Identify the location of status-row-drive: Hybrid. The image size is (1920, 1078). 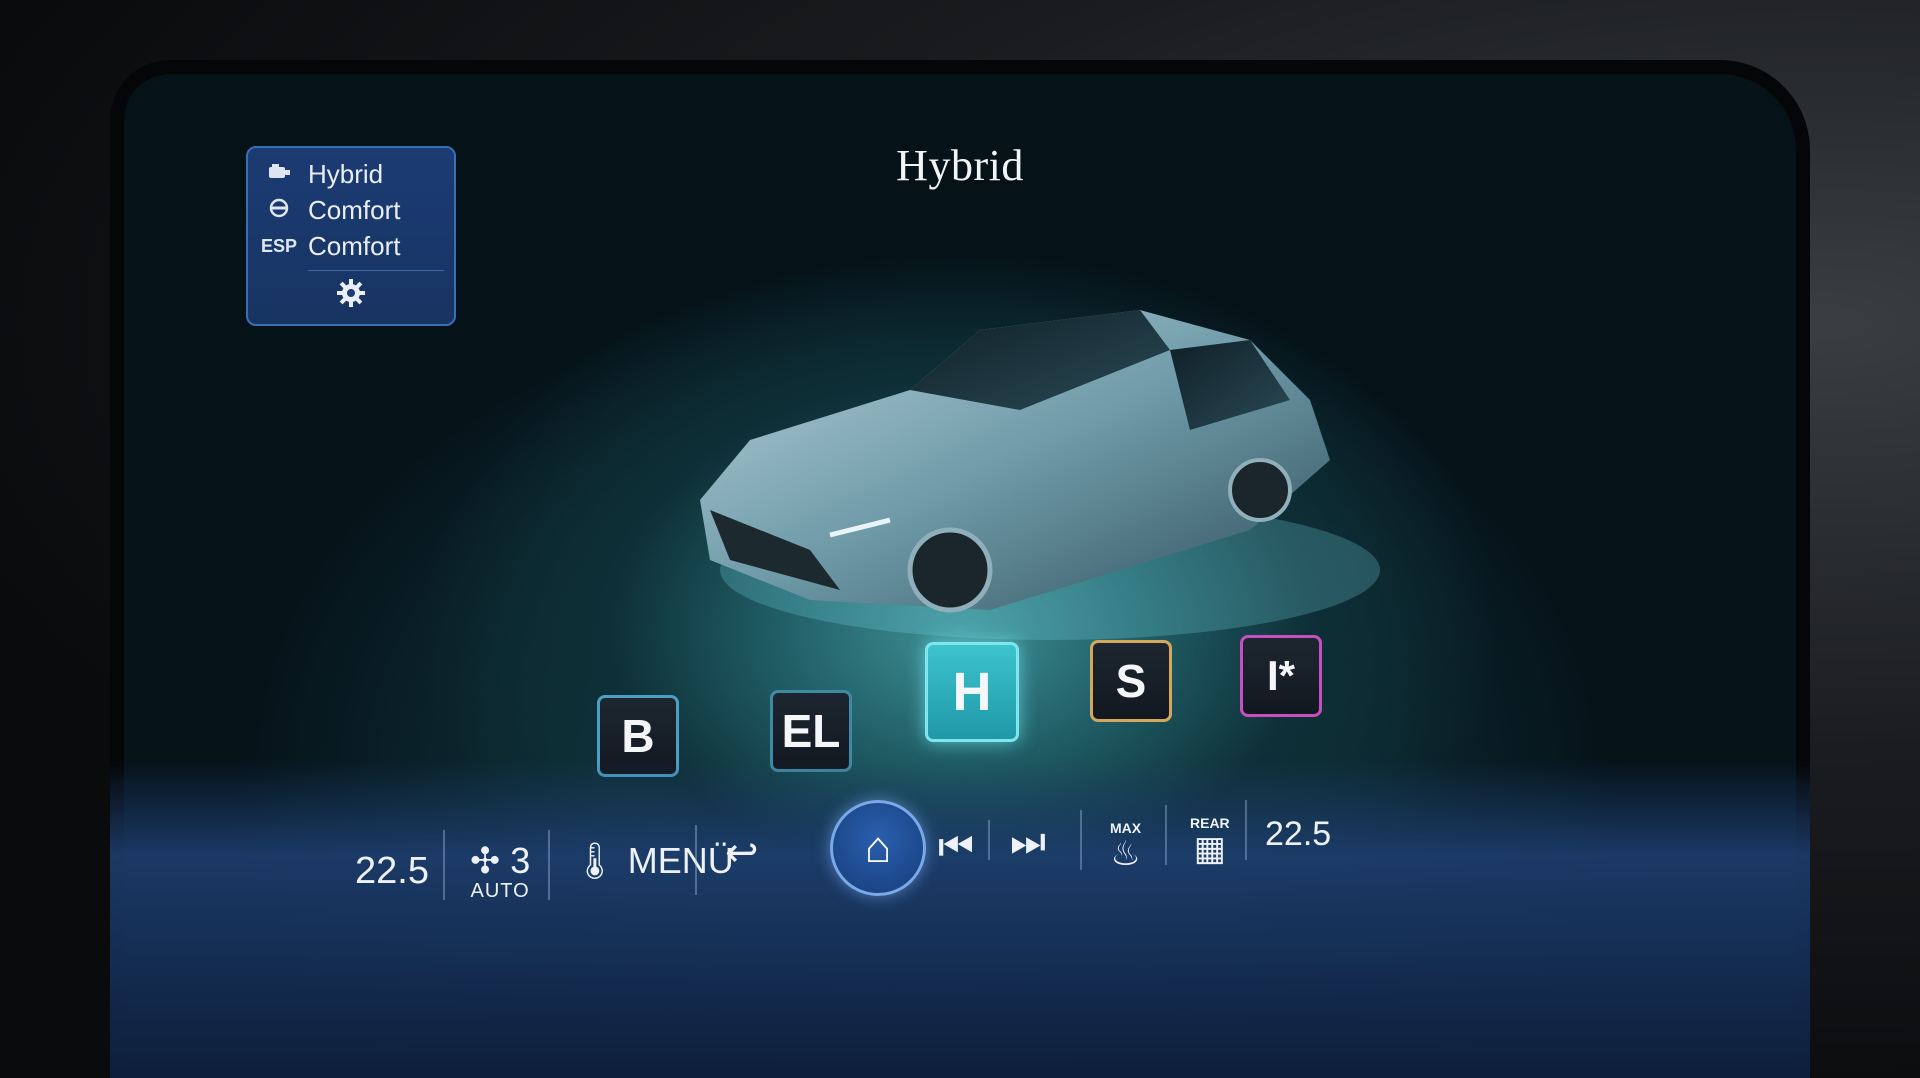
(351, 174).